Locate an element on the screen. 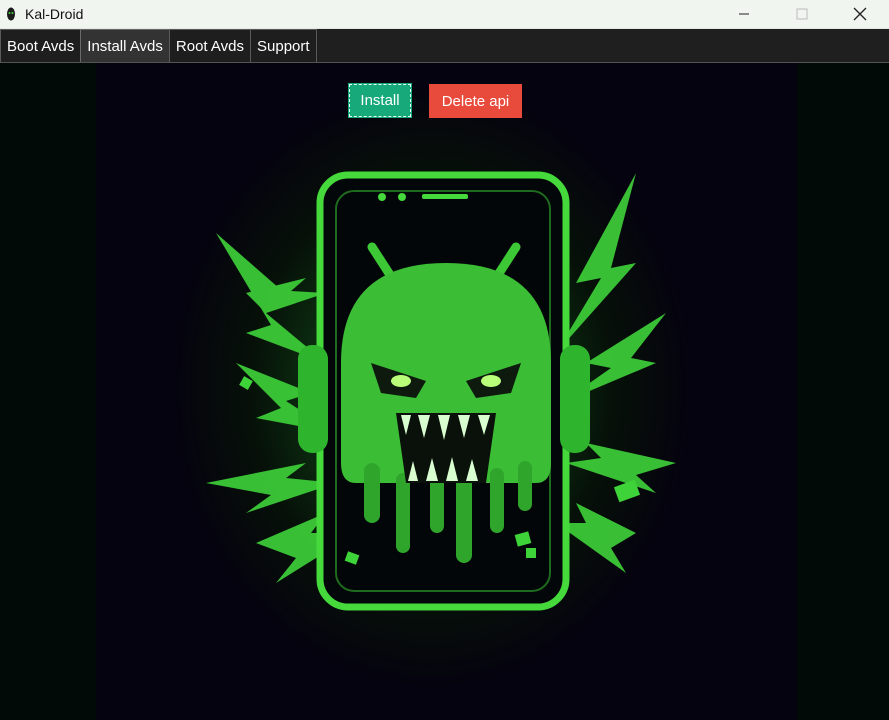 This screenshot has width=889, height=720. minimize-button is located at coordinates (744, 14).